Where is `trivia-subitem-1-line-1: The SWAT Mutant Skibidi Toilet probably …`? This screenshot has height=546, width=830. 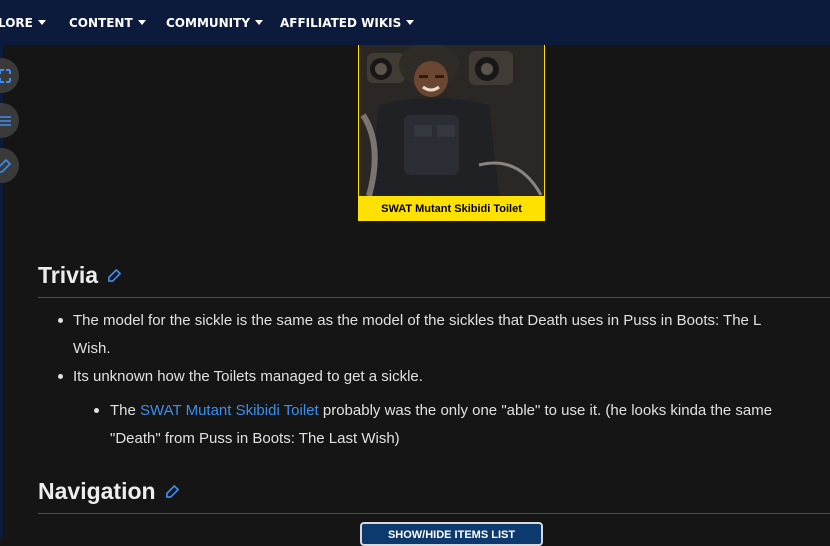 trivia-subitem-1-line-1: The SWAT Mutant Skibidi Toilet probably … is located at coordinates (441, 411).